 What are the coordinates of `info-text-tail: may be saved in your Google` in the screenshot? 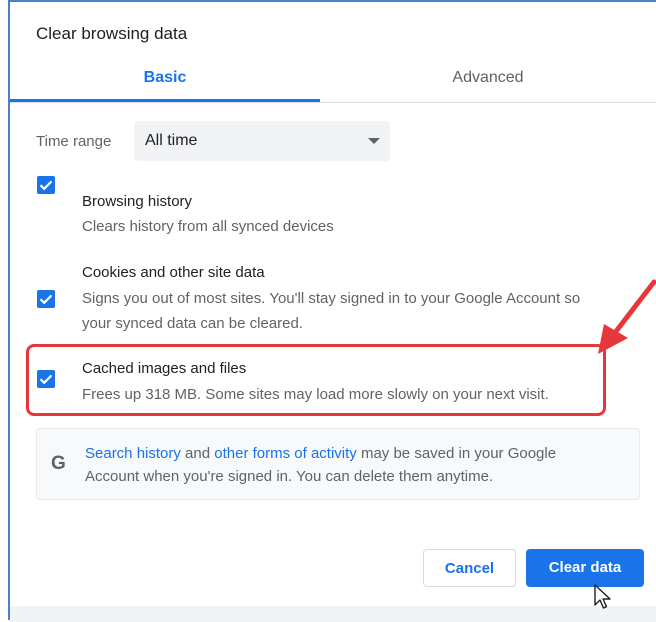 It's located at (456, 453).